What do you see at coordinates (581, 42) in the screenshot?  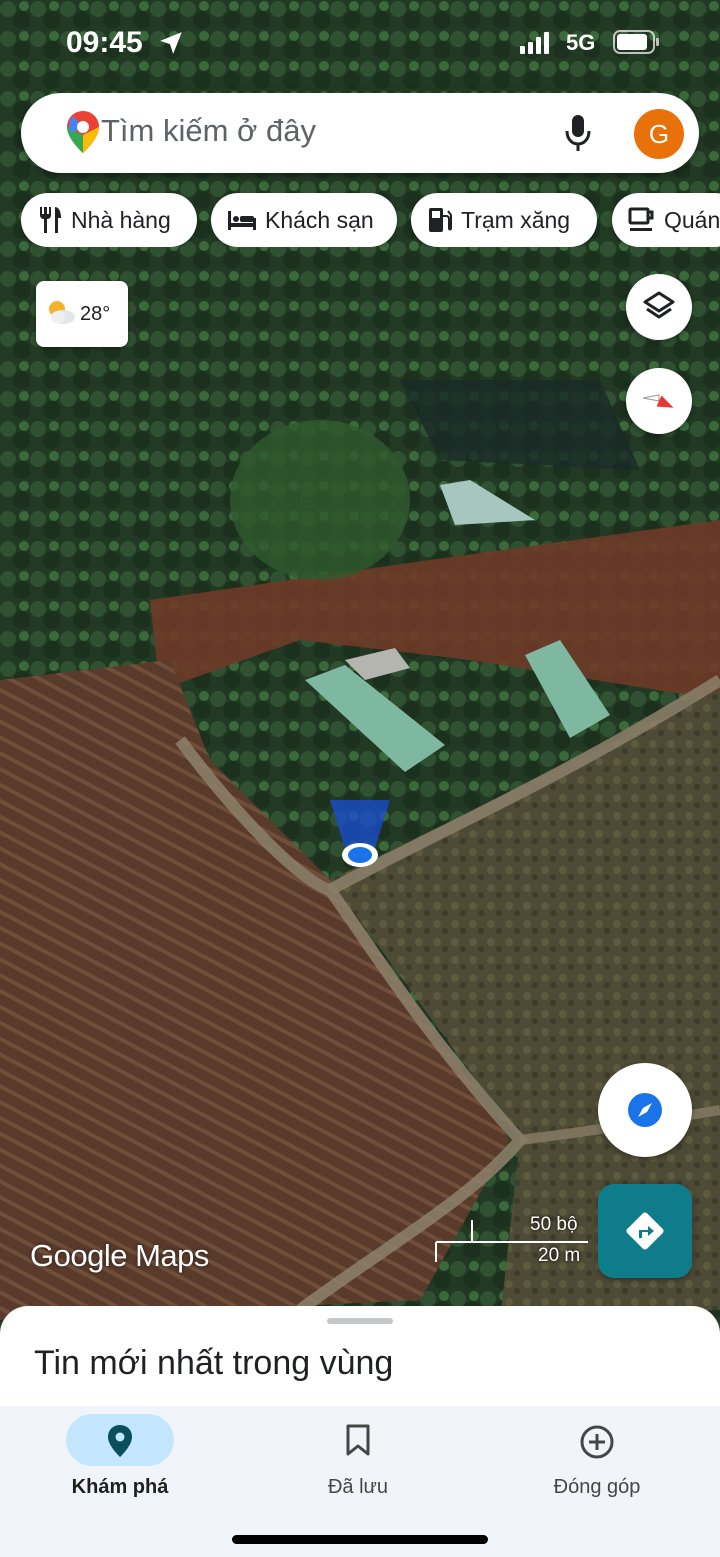 I see `network-type: 5G` at bounding box center [581, 42].